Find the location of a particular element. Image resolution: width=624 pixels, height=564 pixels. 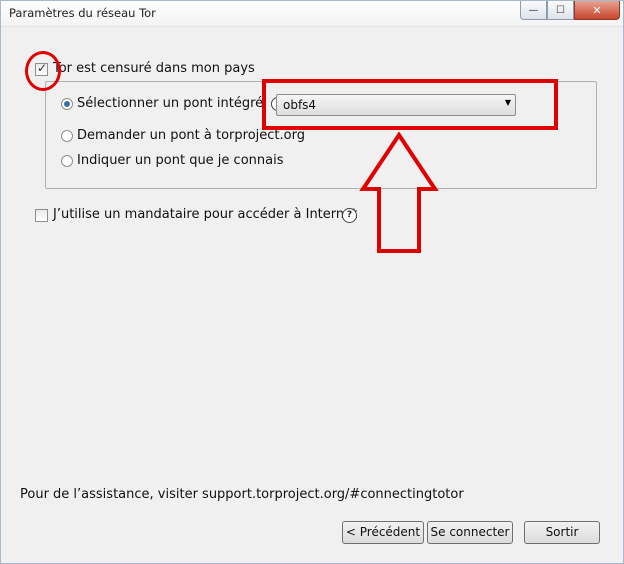

radio-builtin-bridge is located at coordinates (67, 104).